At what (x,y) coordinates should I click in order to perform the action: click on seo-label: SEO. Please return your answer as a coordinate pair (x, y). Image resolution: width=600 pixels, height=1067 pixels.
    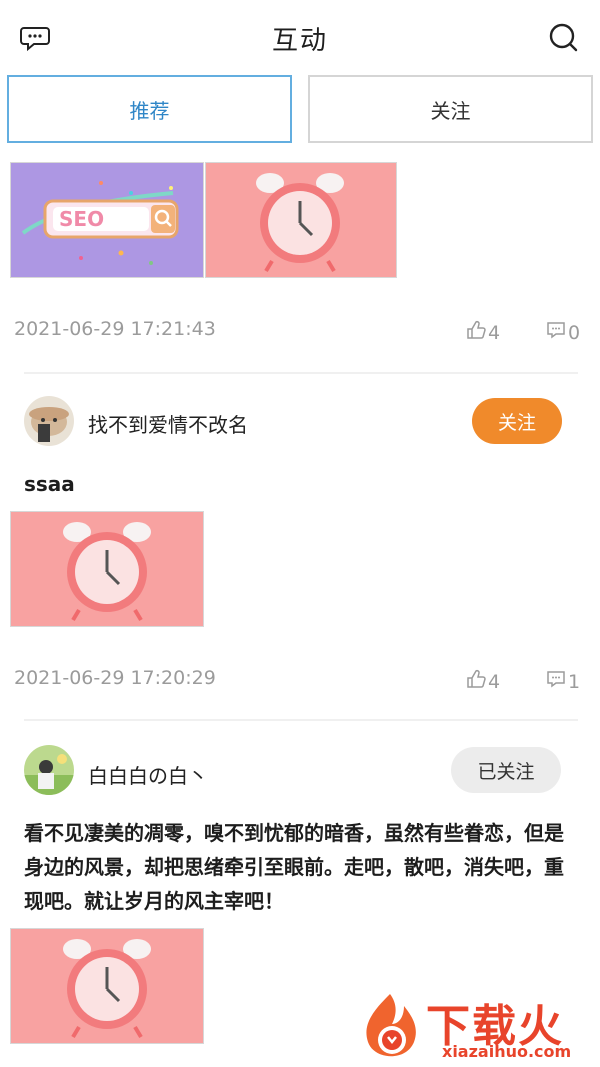
    Looking at the image, I should click on (81, 219).